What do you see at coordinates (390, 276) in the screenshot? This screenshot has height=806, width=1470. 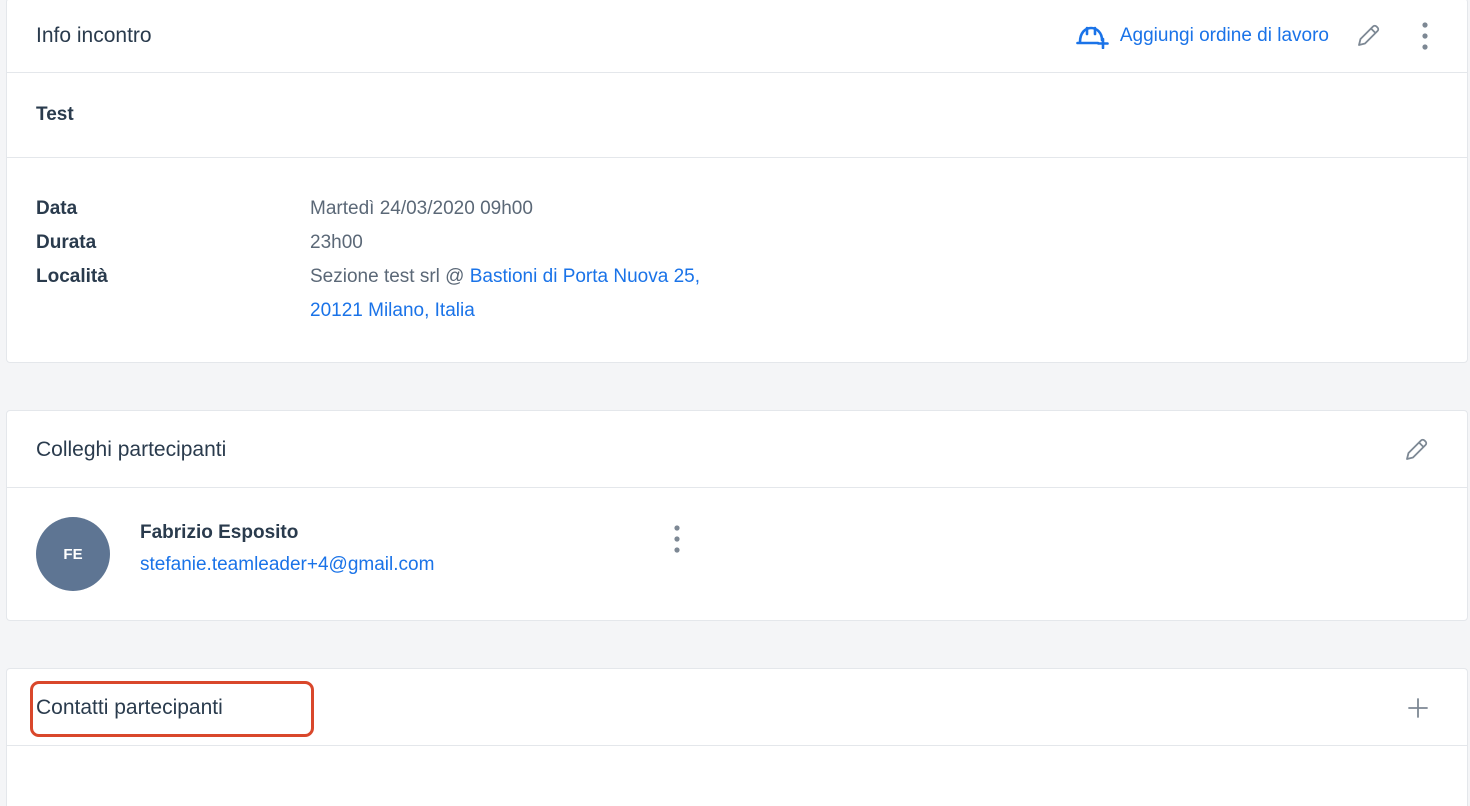 I see `location-company: Sezione test srl @` at bounding box center [390, 276].